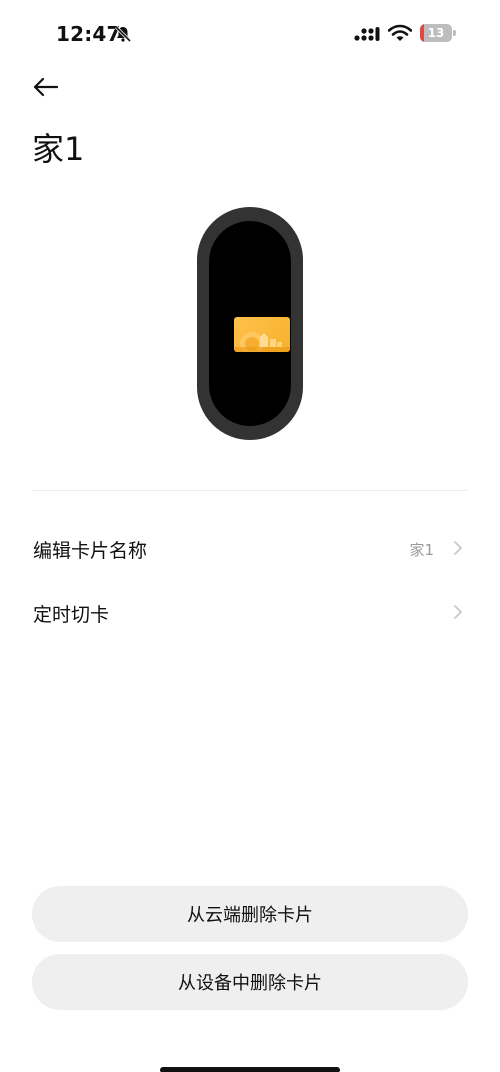 The image size is (500, 1072). I want to click on status-bar: 12:47 13, so click(250, 35).